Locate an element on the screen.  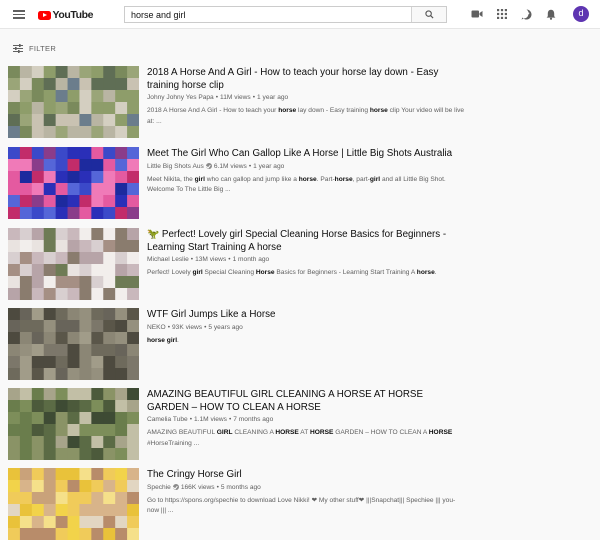
search-icon is located at coordinates (429, 14).